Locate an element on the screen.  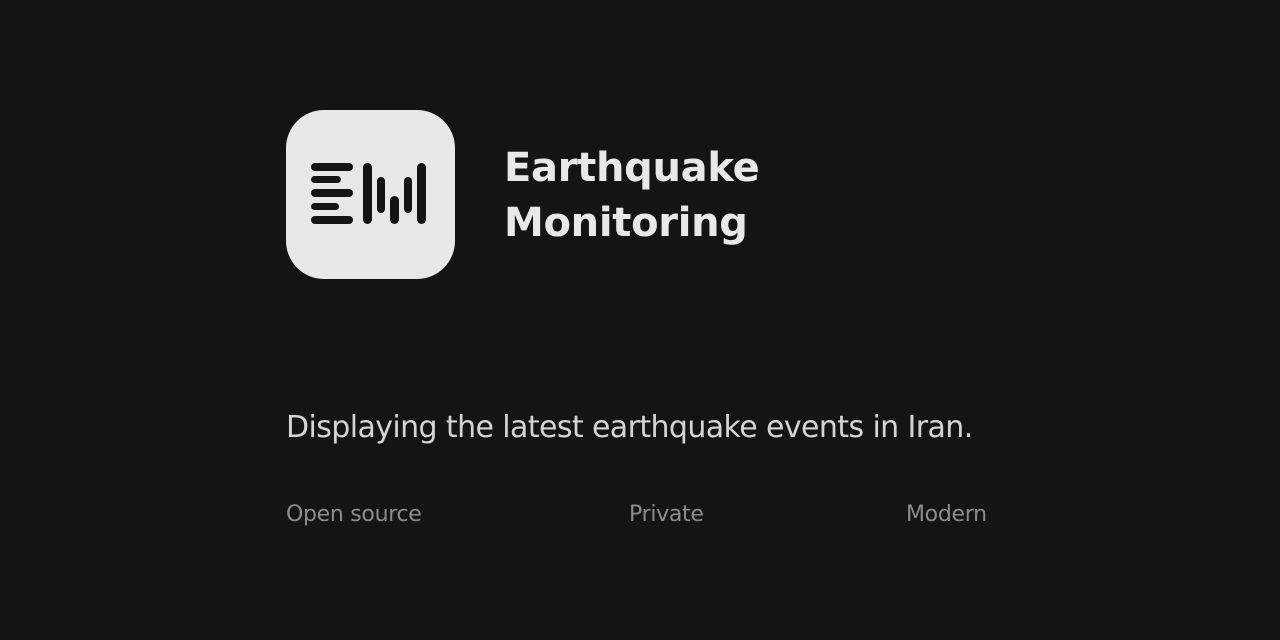
app-title: Earthquake Monitoring is located at coordinates (632, 196).